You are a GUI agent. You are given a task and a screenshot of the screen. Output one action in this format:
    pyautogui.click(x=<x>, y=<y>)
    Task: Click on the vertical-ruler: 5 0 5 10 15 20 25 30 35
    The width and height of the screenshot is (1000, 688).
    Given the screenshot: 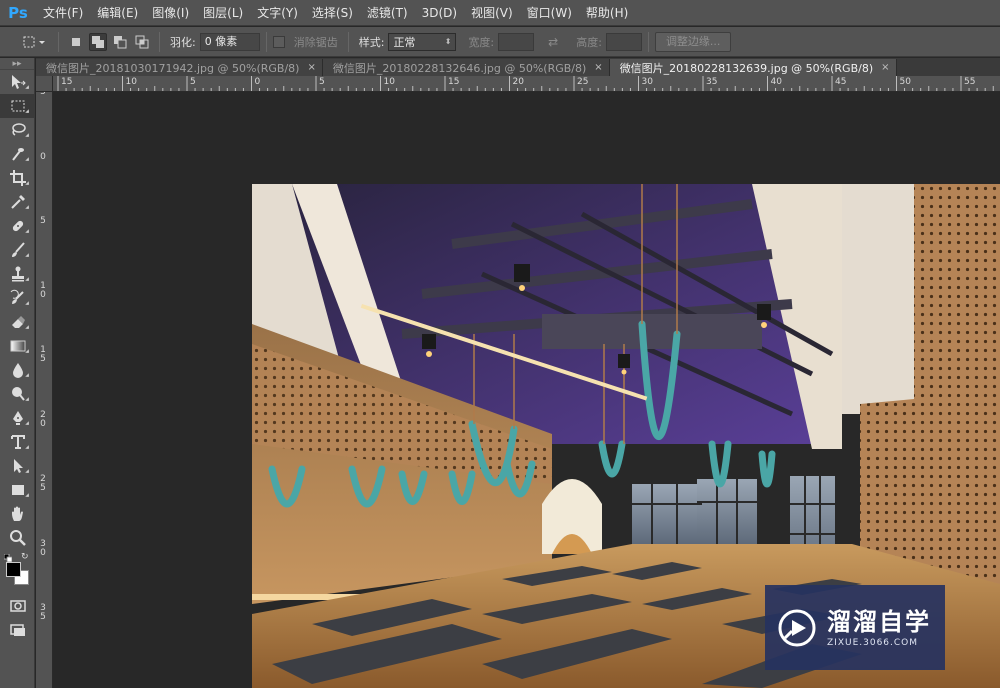 What is the action you would take?
    pyautogui.click(x=44, y=390)
    